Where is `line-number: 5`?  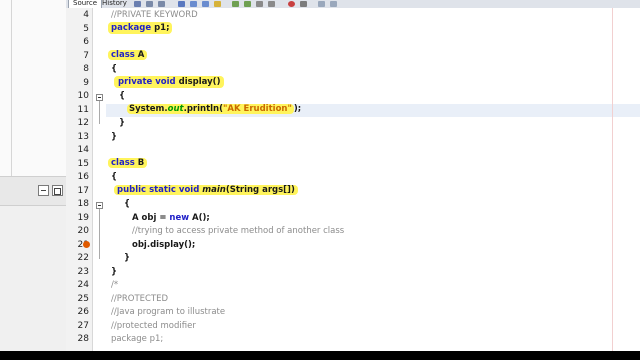
line-number: 5 is located at coordinates (86, 29).